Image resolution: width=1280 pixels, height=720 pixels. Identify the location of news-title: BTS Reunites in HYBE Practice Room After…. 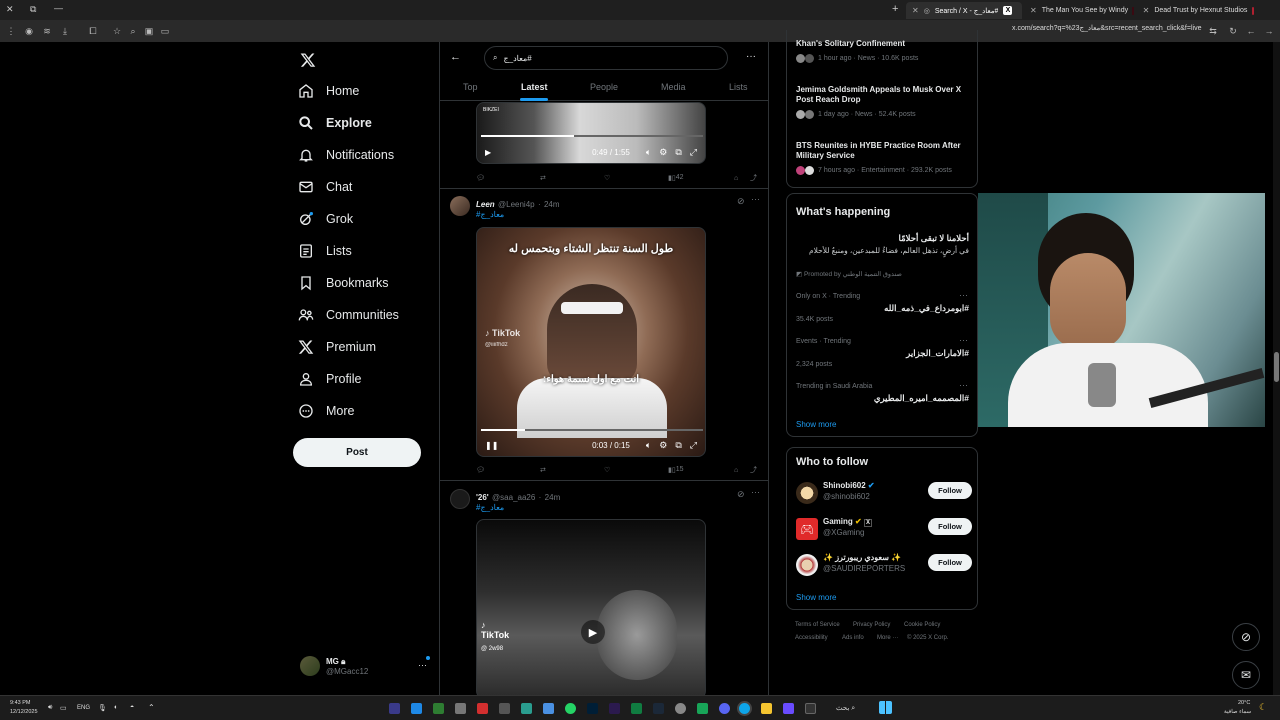
(885, 151).